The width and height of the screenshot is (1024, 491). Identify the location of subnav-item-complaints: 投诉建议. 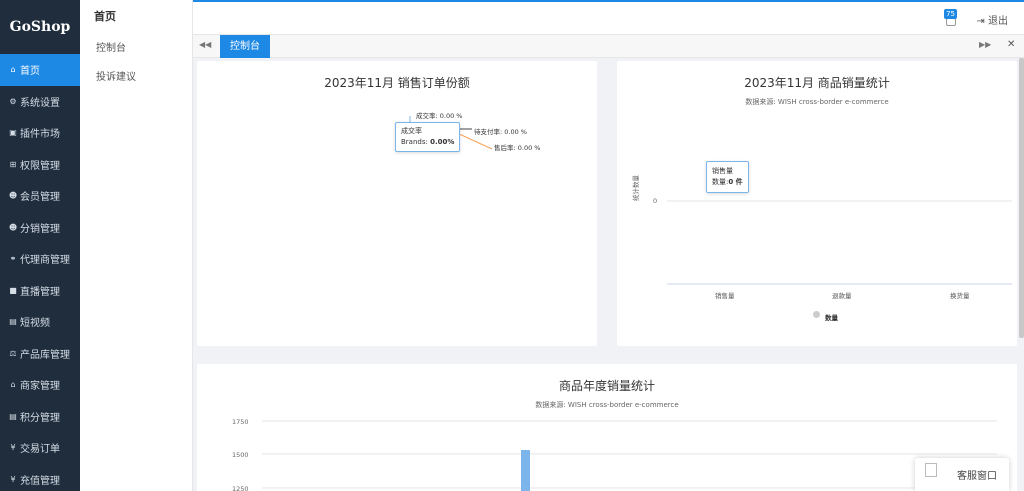
(136, 77).